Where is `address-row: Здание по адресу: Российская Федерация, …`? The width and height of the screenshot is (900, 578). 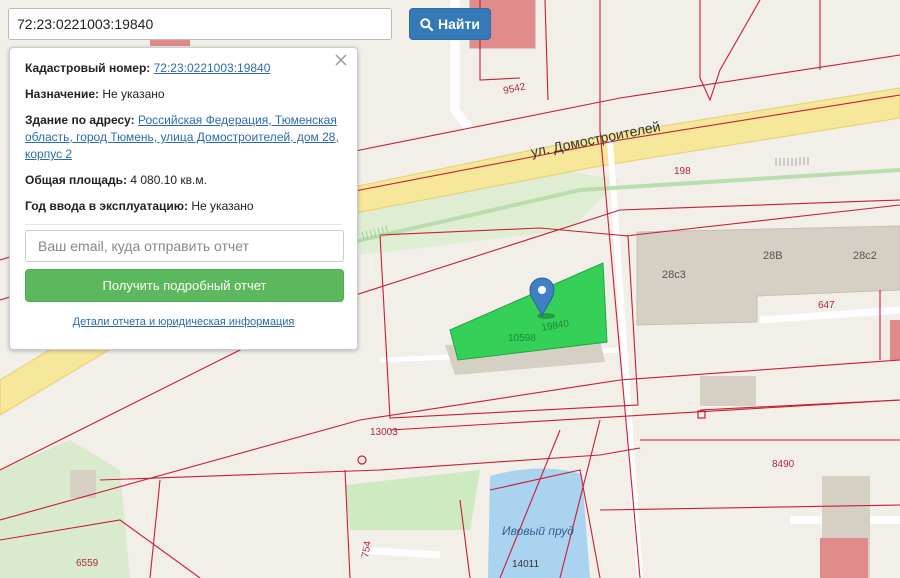
address-row: Здание по адресу: Российская Федерация, … is located at coordinates (183, 137).